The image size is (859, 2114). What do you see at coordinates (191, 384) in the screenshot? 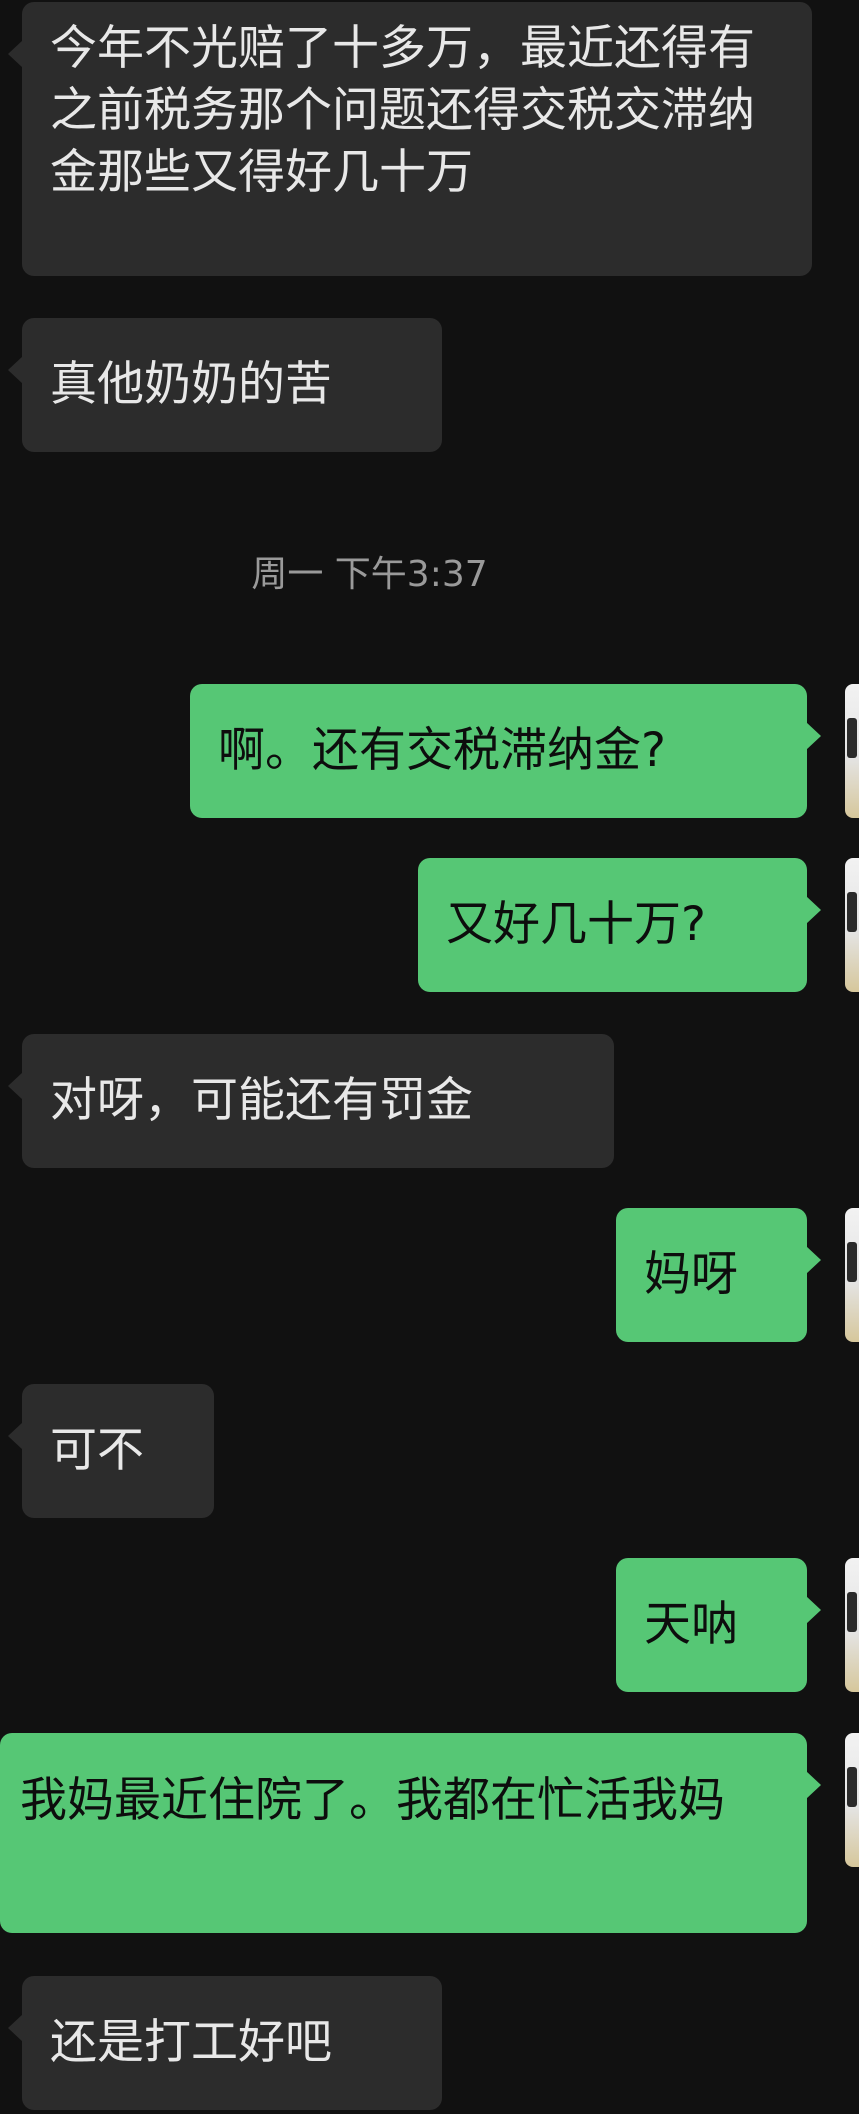
I see `message-text: 真他奶奶的苦` at bounding box center [191, 384].